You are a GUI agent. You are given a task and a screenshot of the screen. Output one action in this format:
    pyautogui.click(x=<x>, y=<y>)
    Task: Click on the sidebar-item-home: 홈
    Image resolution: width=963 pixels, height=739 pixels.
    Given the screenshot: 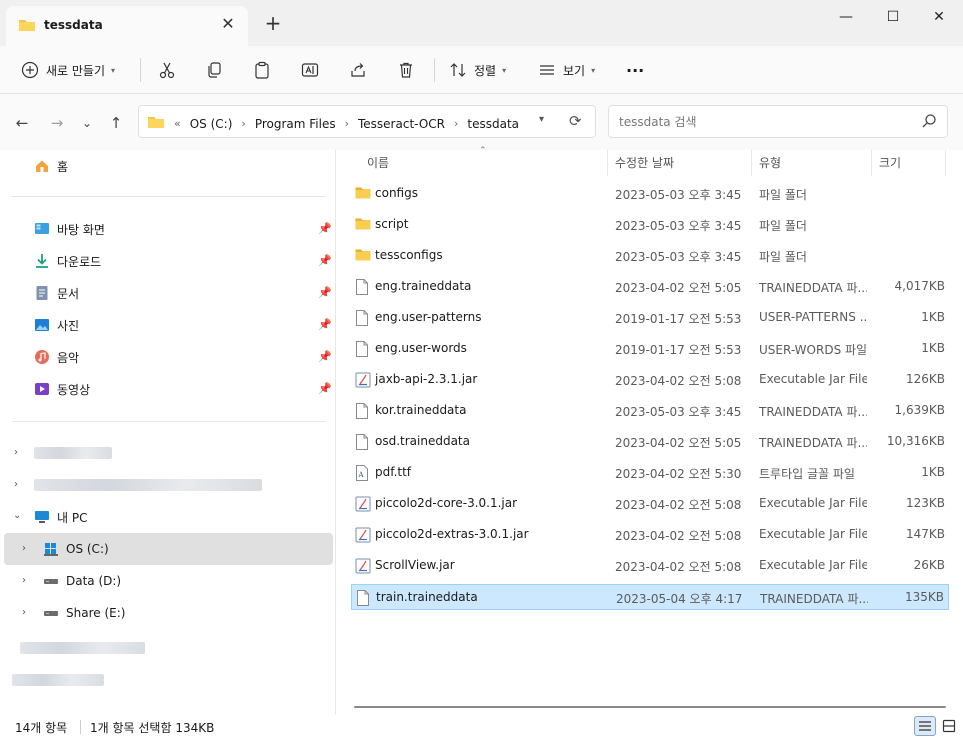 What is the action you would take?
    pyautogui.click(x=166, y=166)
    